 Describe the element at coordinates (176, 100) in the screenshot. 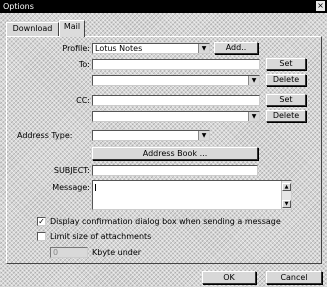

I see `cc-input` at that location.